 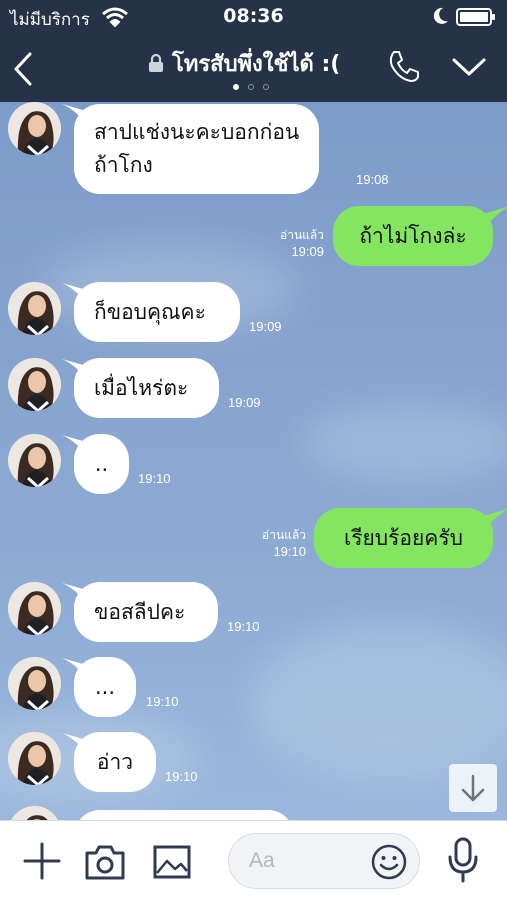 I want to click on message-text: ถ้าโกง, so click(x=123, y=165).